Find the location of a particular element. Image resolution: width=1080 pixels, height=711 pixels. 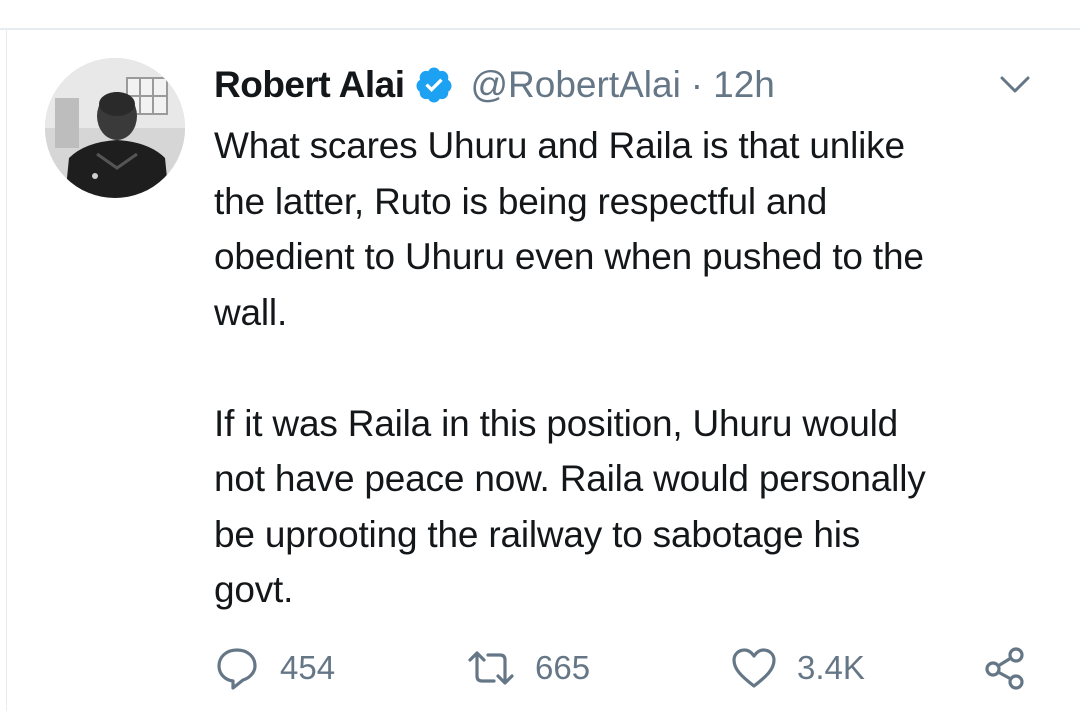

reply-button: 454 is located at coordinates (274, 668).